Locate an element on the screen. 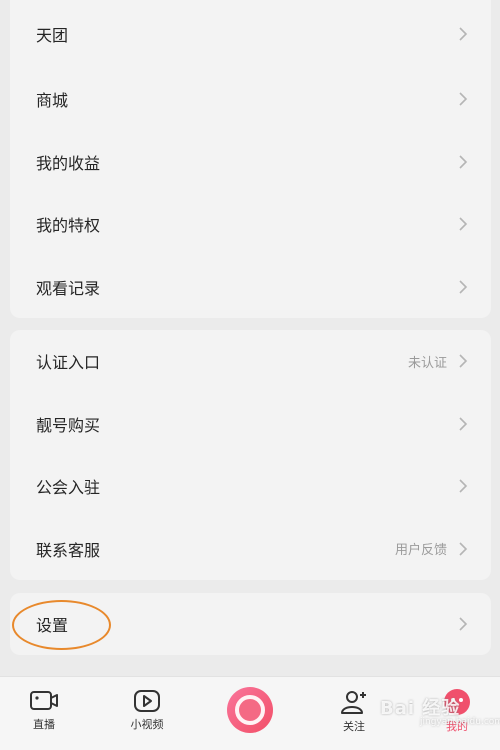 The height and width of the screenshot is (750, 500). menu-item-tiantuan: 天团 is located at coordinates (250, 34).